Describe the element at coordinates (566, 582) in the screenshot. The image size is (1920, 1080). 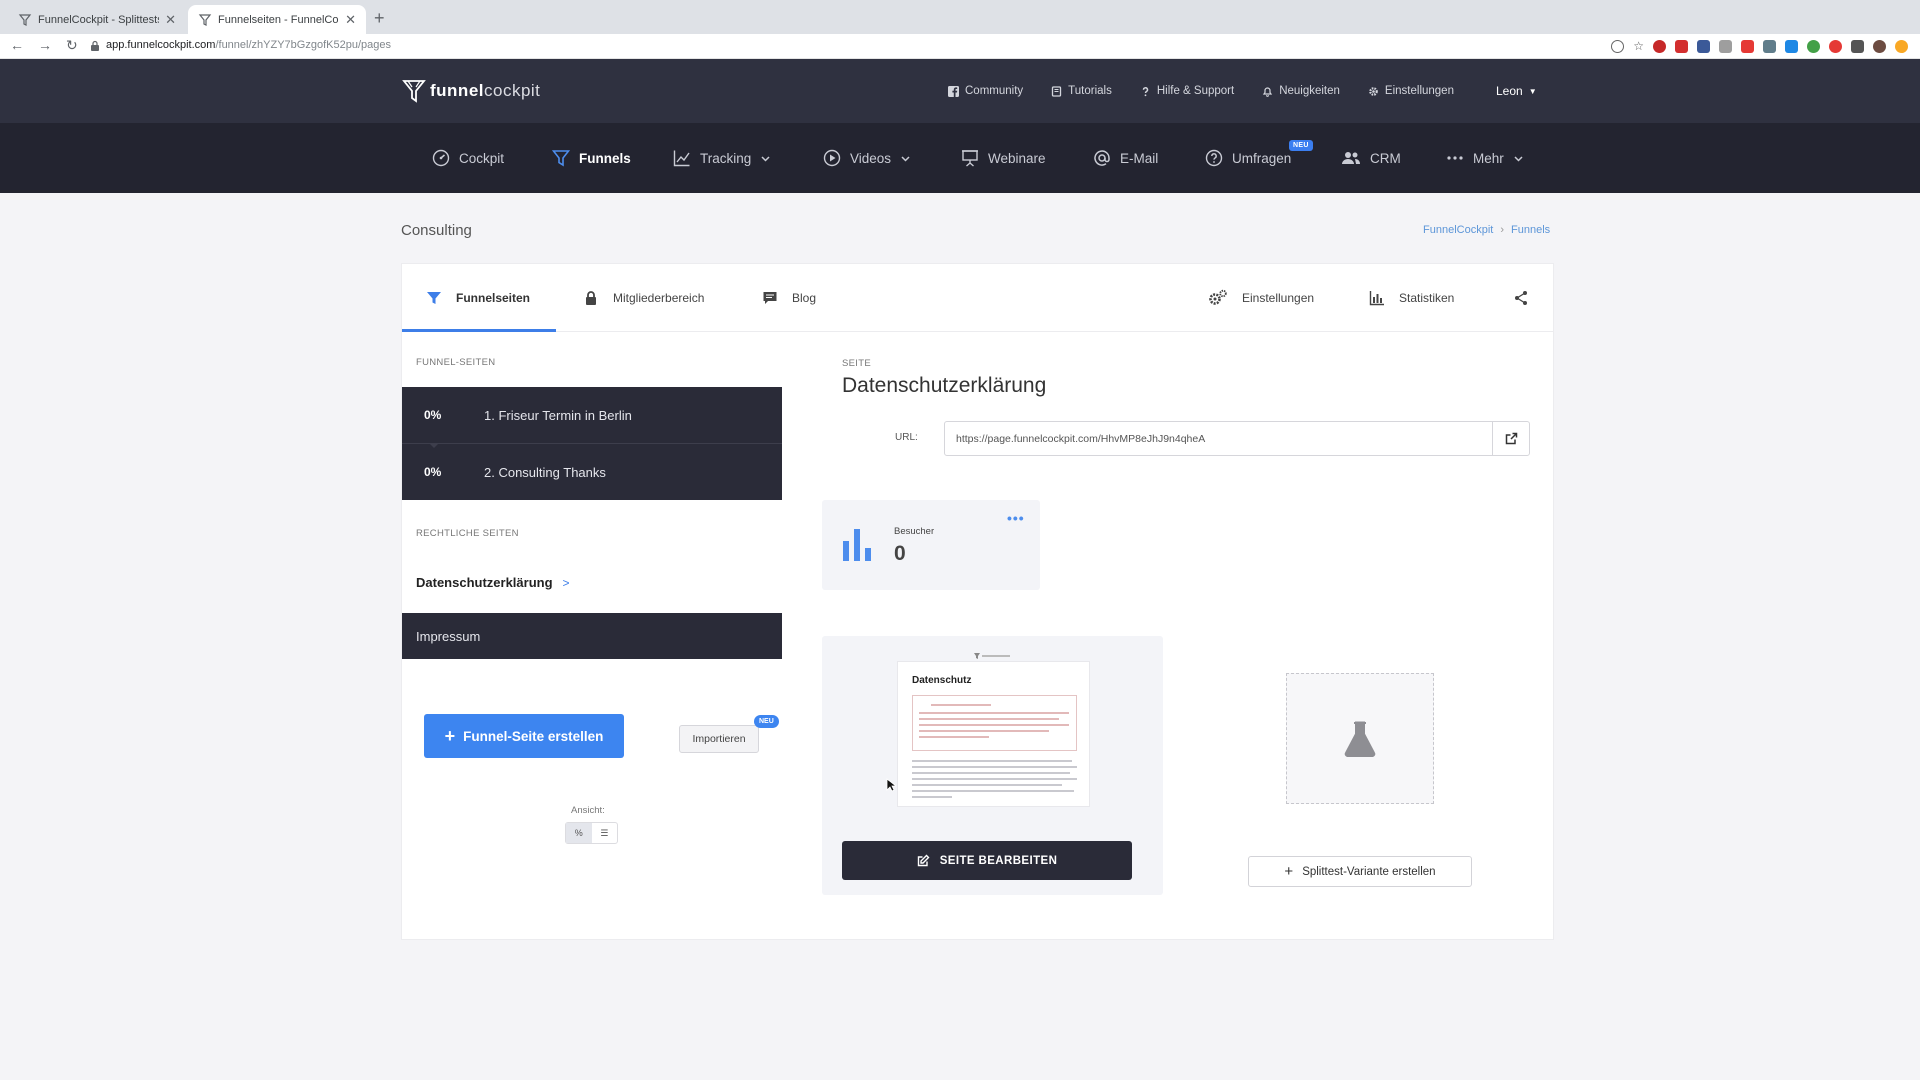
I see `chevron-right-icon: >` at that location.